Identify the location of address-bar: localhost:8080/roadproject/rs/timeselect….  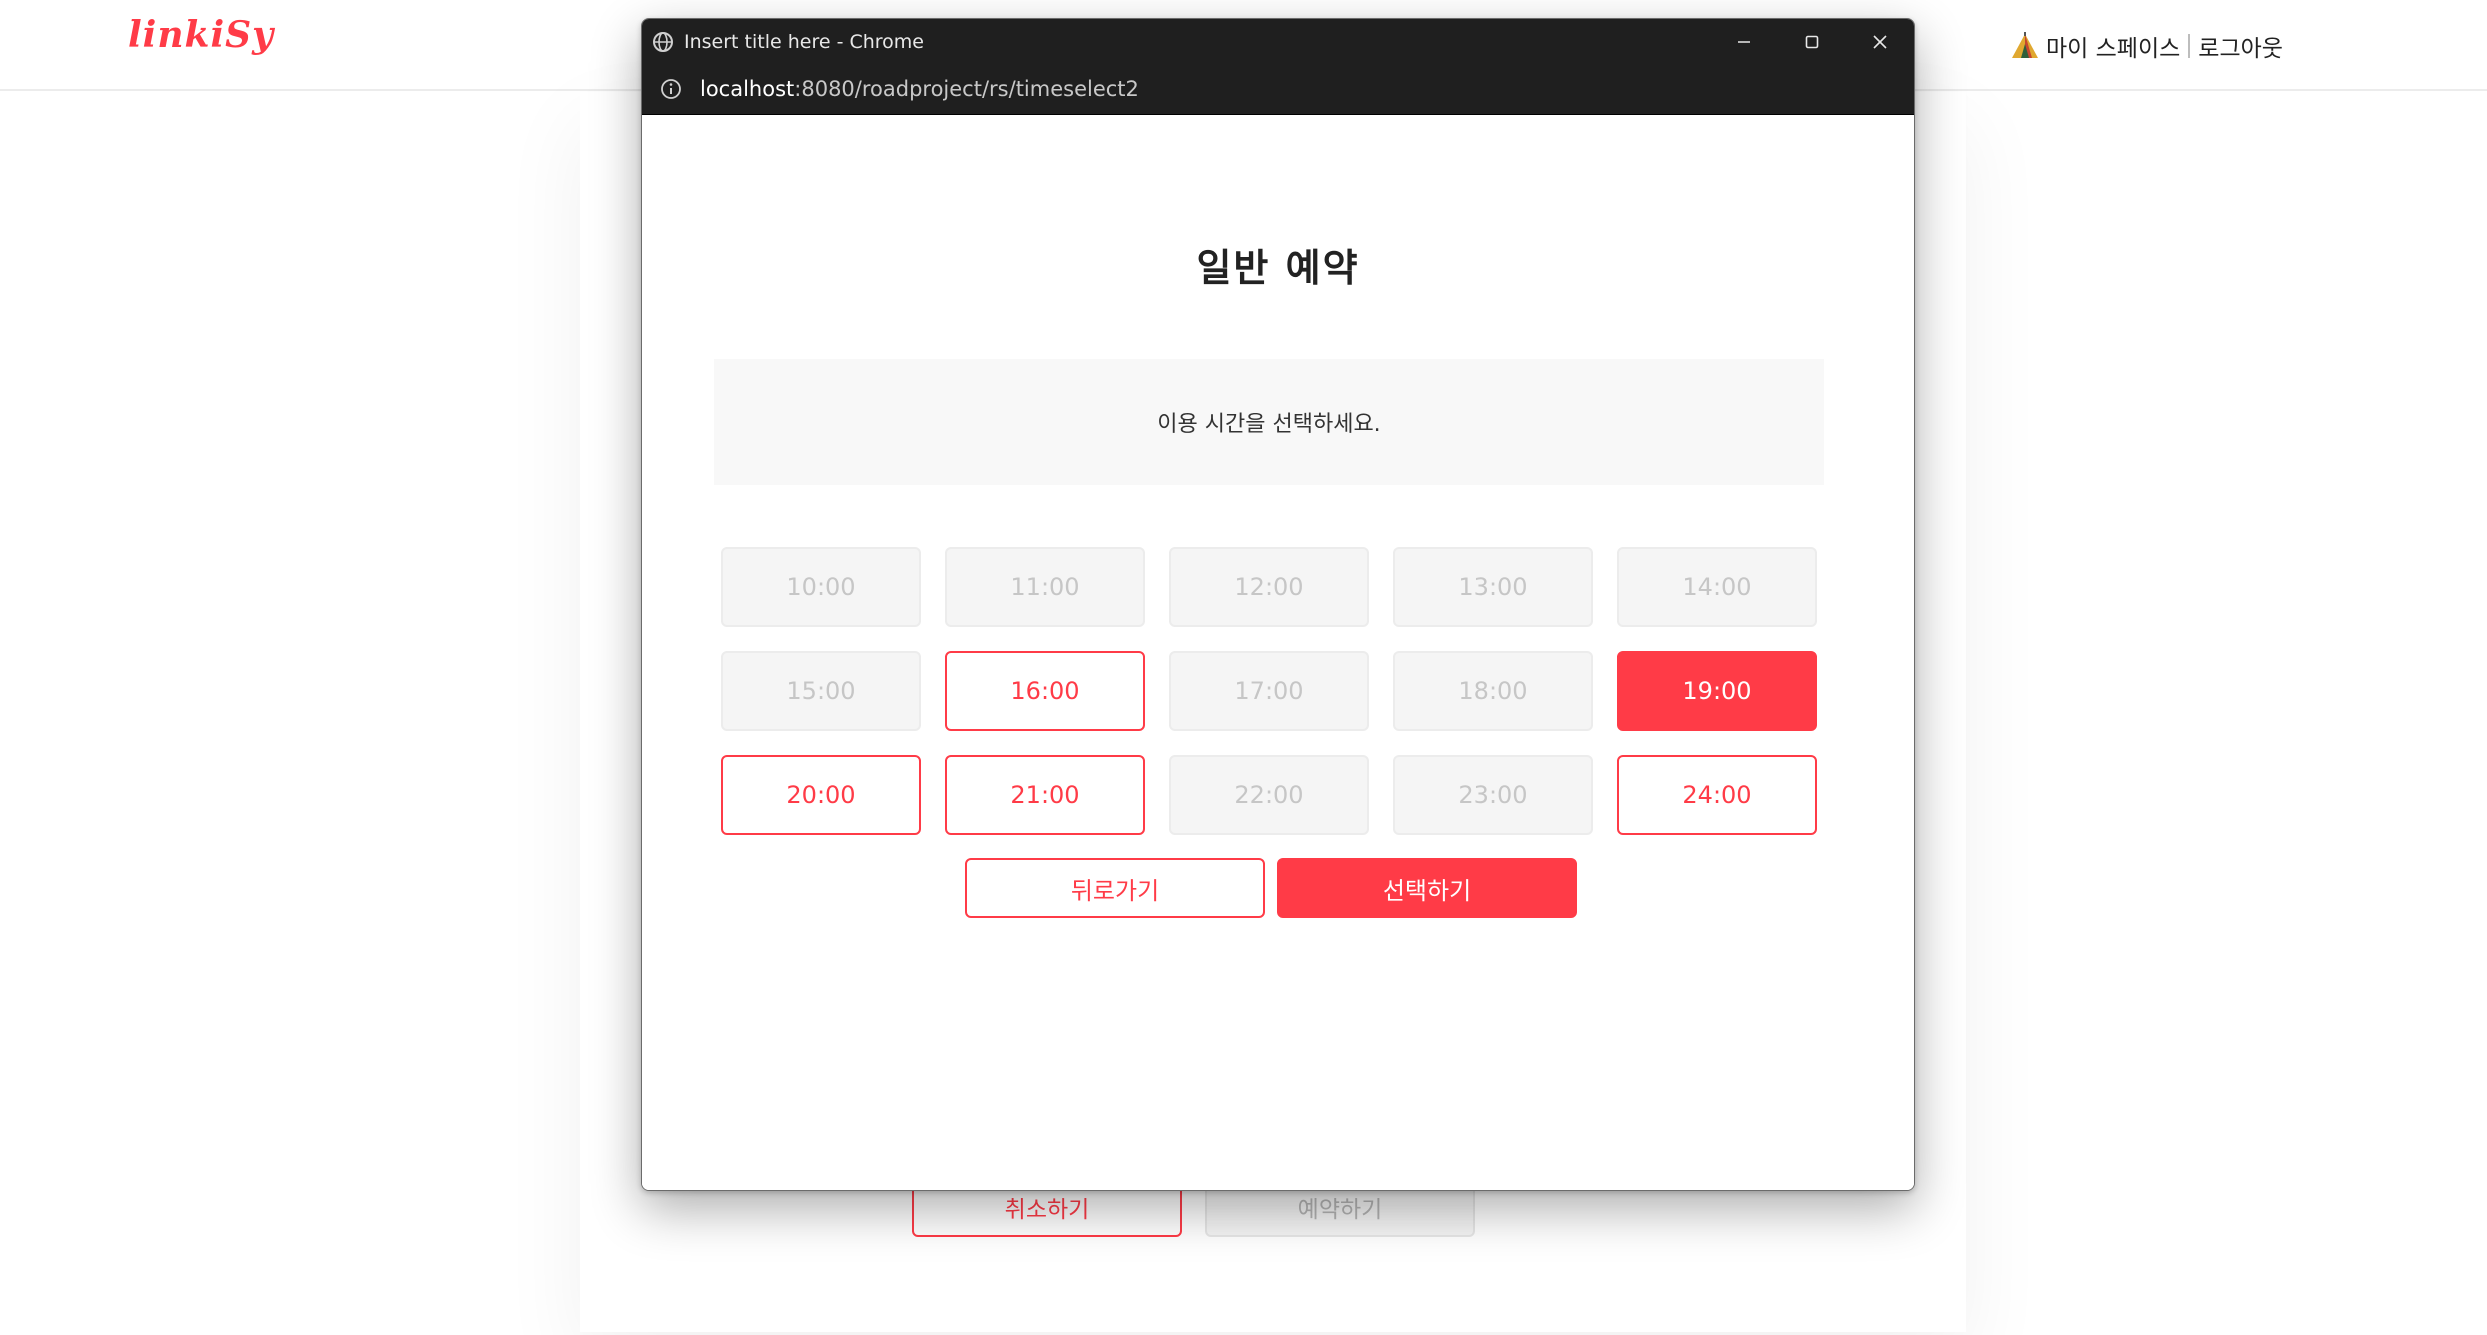
(1278, 89).